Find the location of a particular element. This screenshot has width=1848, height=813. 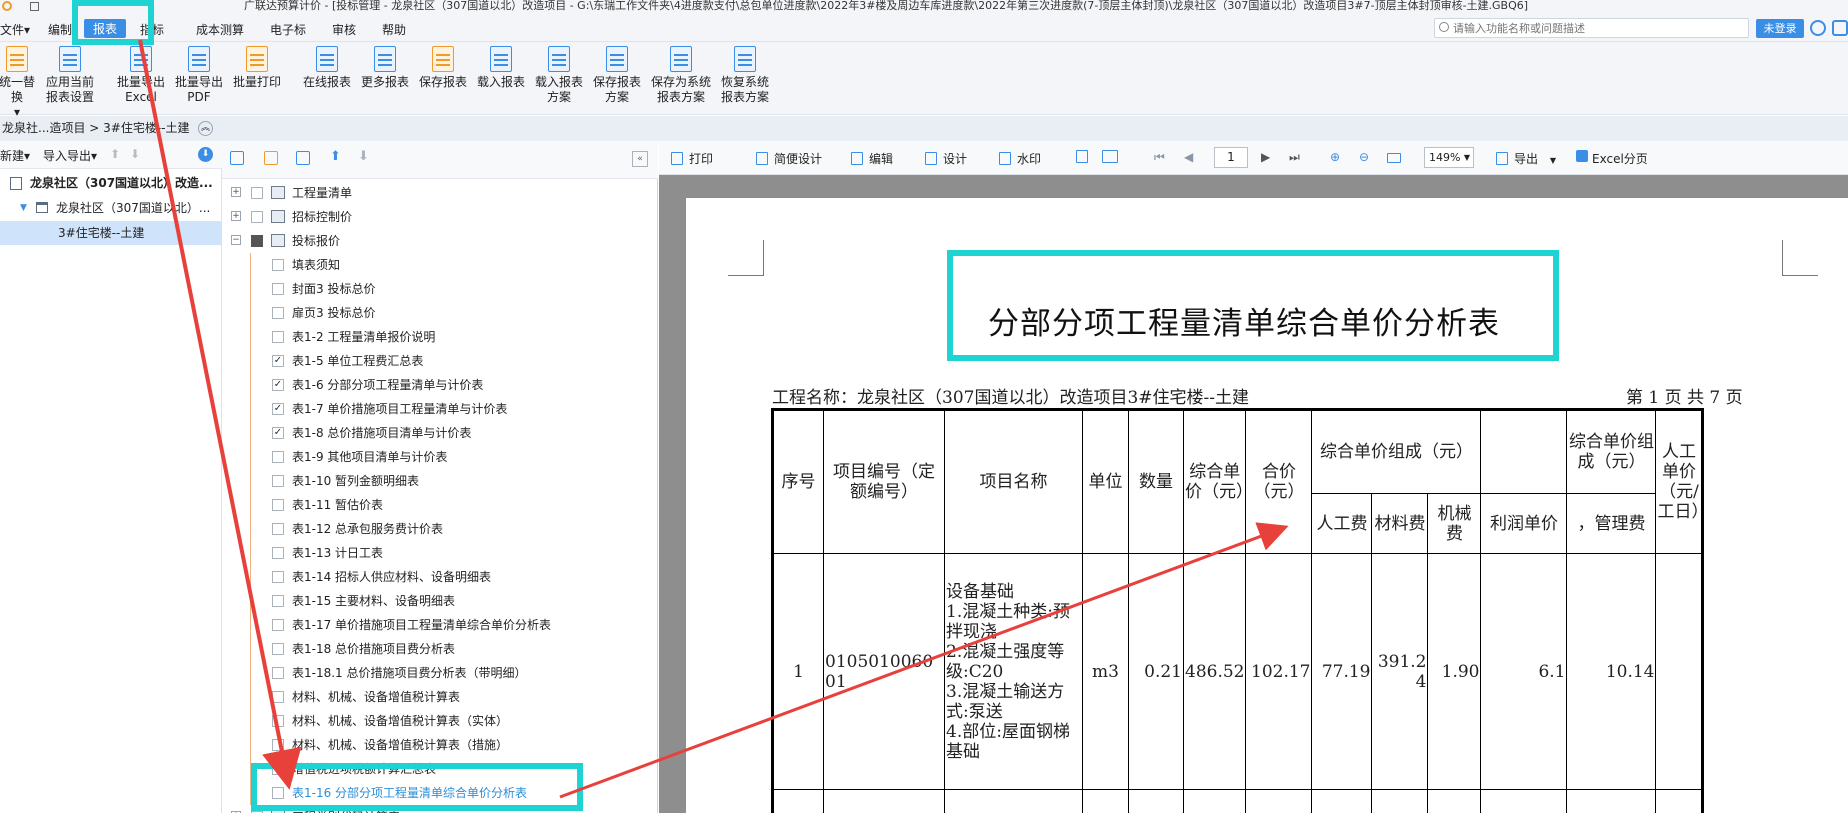

import-export-button: 导入导出▾ is located at coordinates (70, 155).